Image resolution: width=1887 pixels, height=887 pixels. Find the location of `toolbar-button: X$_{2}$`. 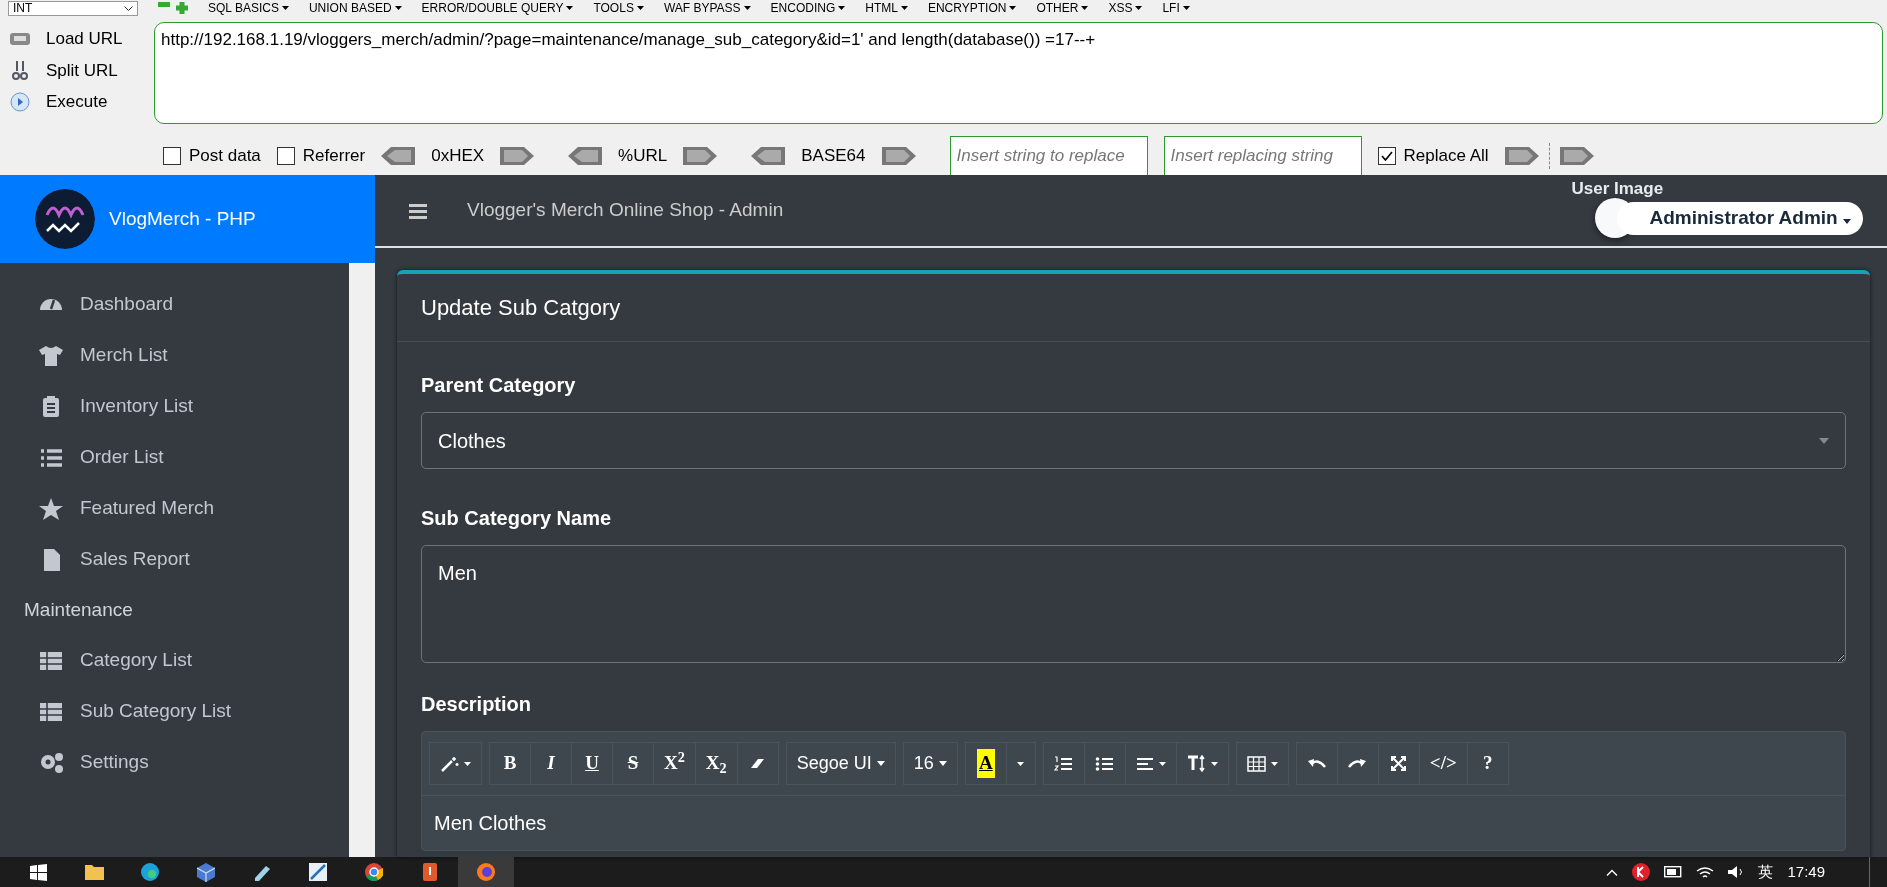

toolbar-button: X$_{2}$ is located at coordinates (716, 763).